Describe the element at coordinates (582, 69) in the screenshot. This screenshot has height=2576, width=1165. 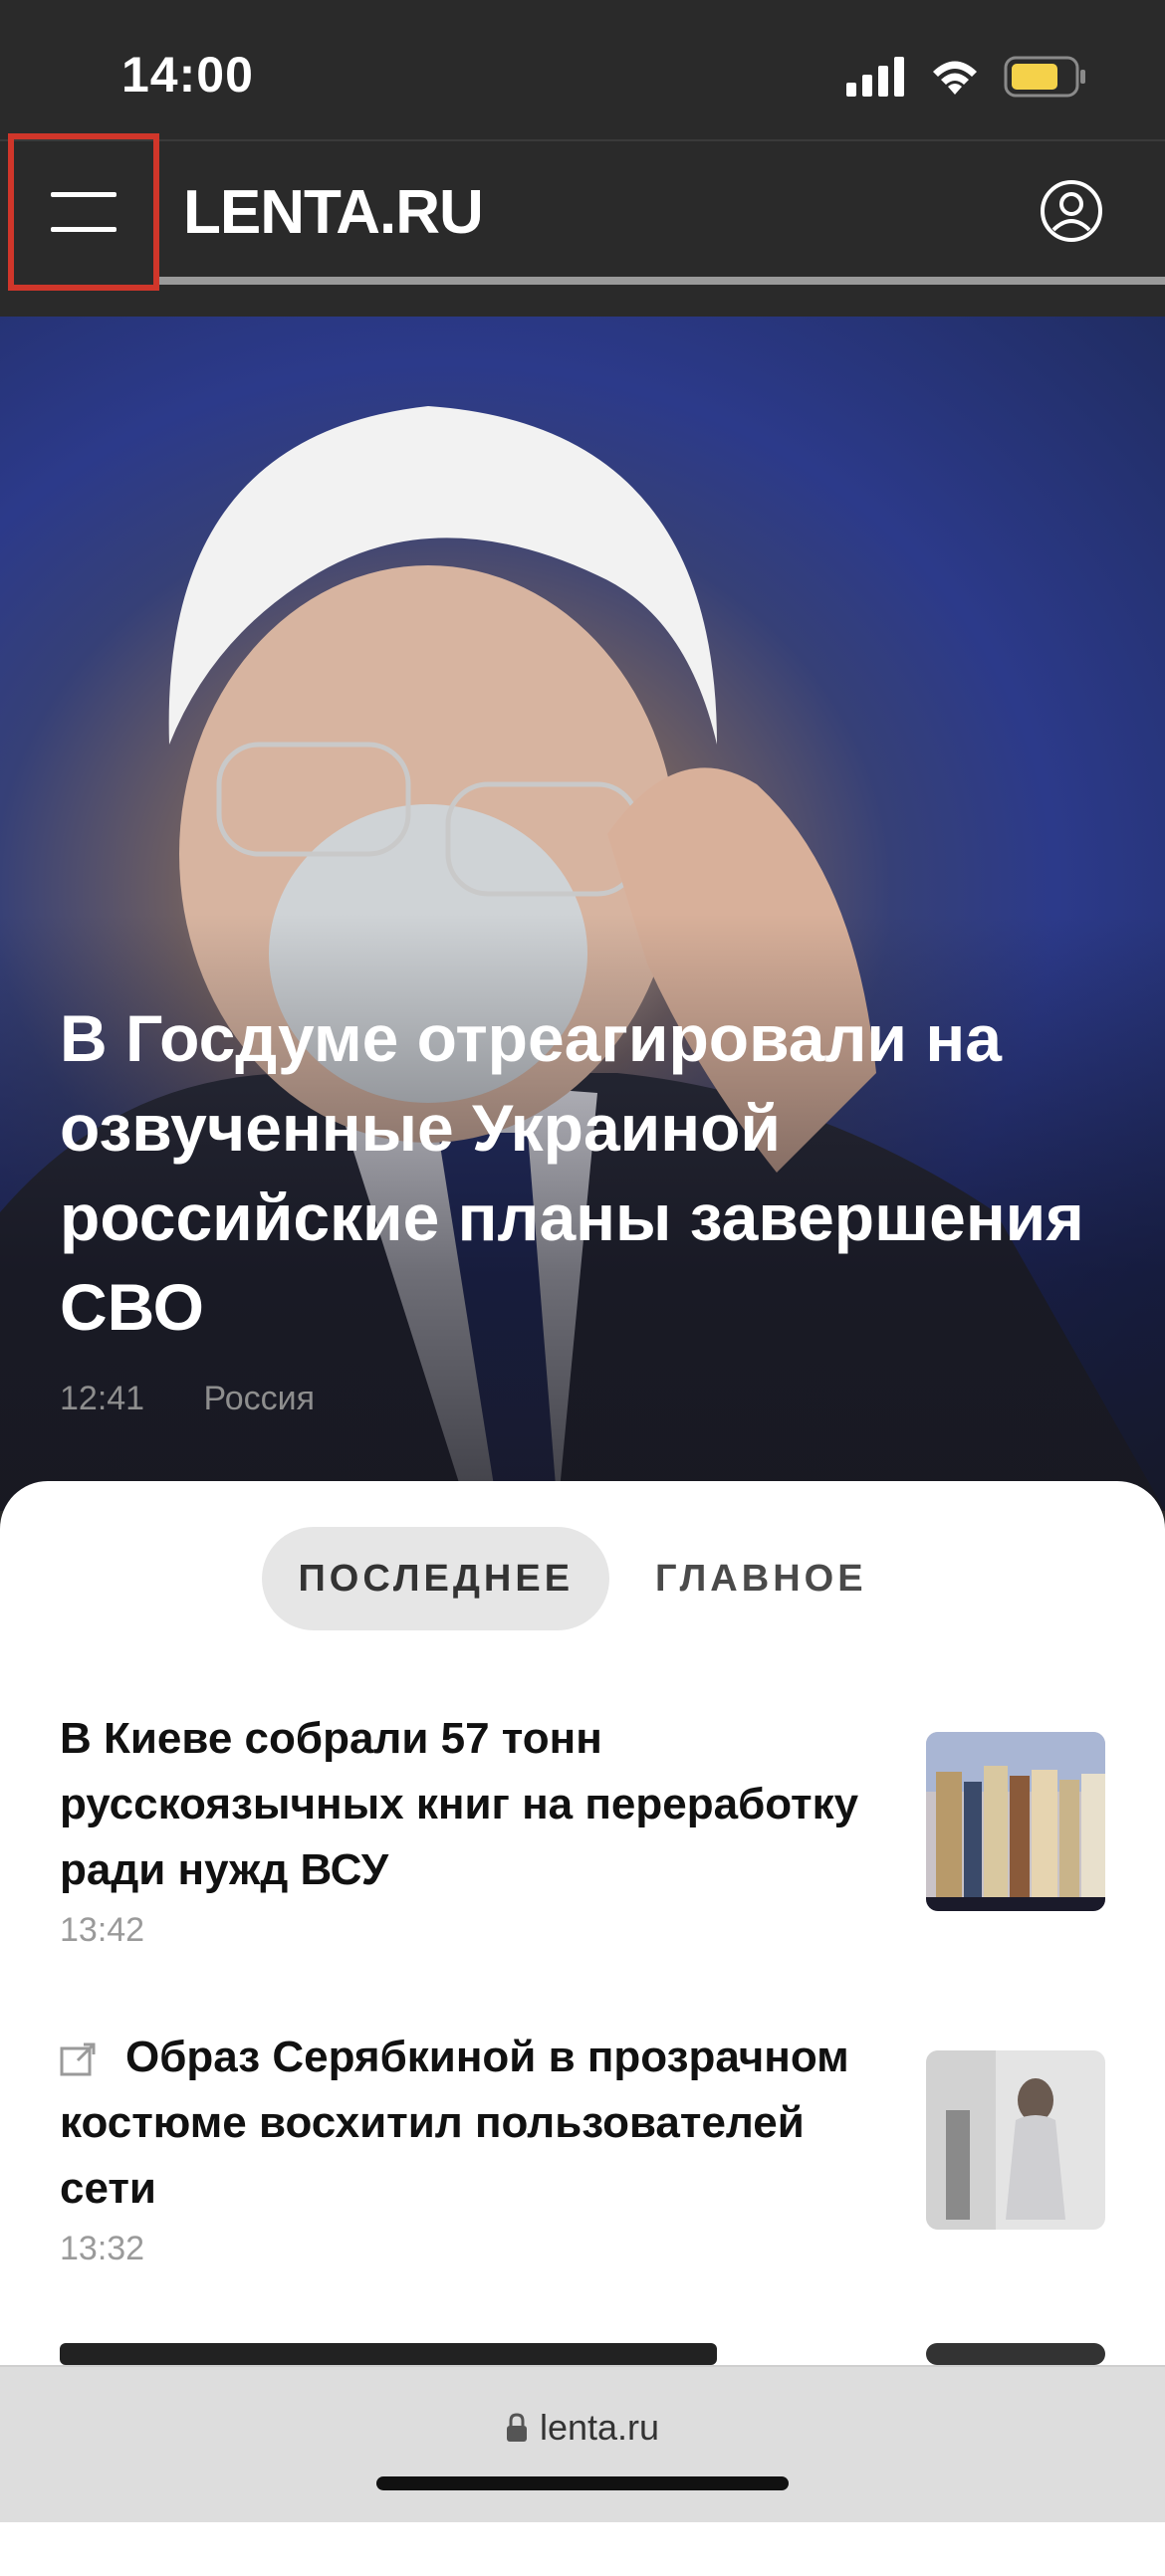
I see `status-bar: 14:00` at that location.